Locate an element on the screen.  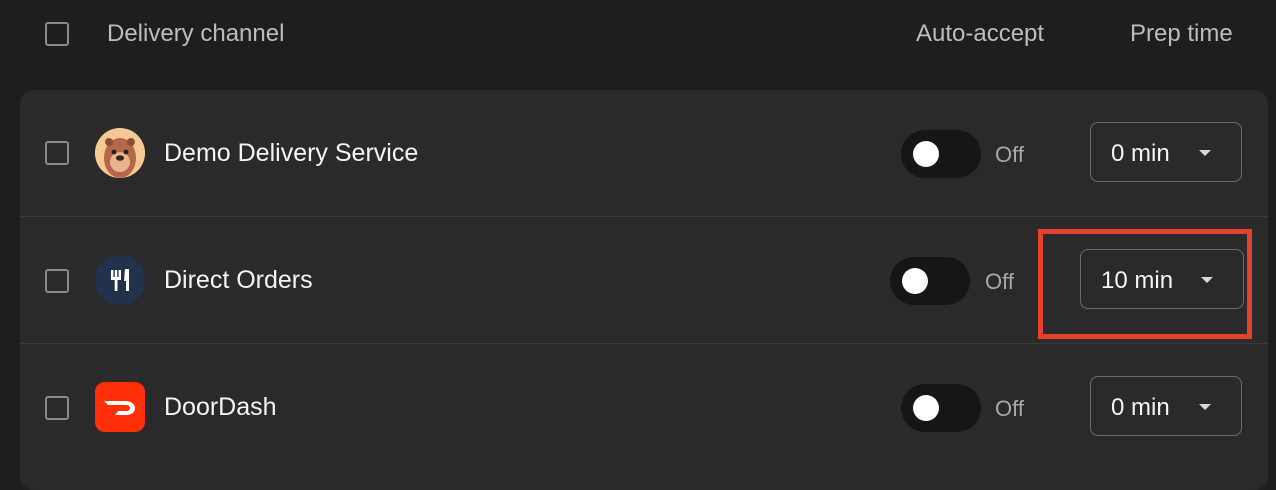
otter-mascot-icon is located at coordinates (120, 153).